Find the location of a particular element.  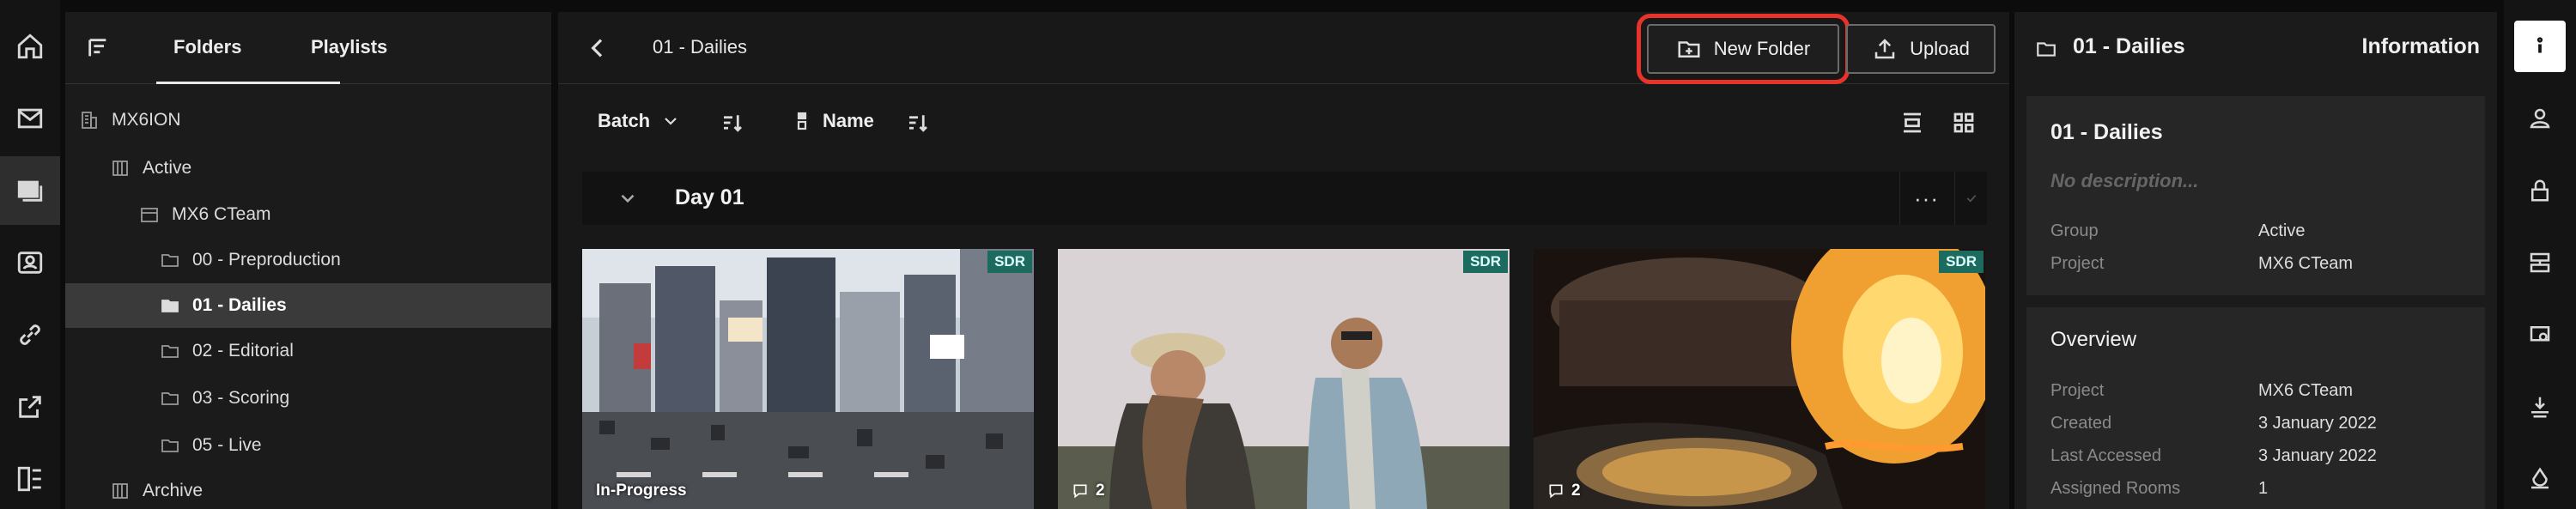

group-value: Active is located at coordinates (2282, 231).